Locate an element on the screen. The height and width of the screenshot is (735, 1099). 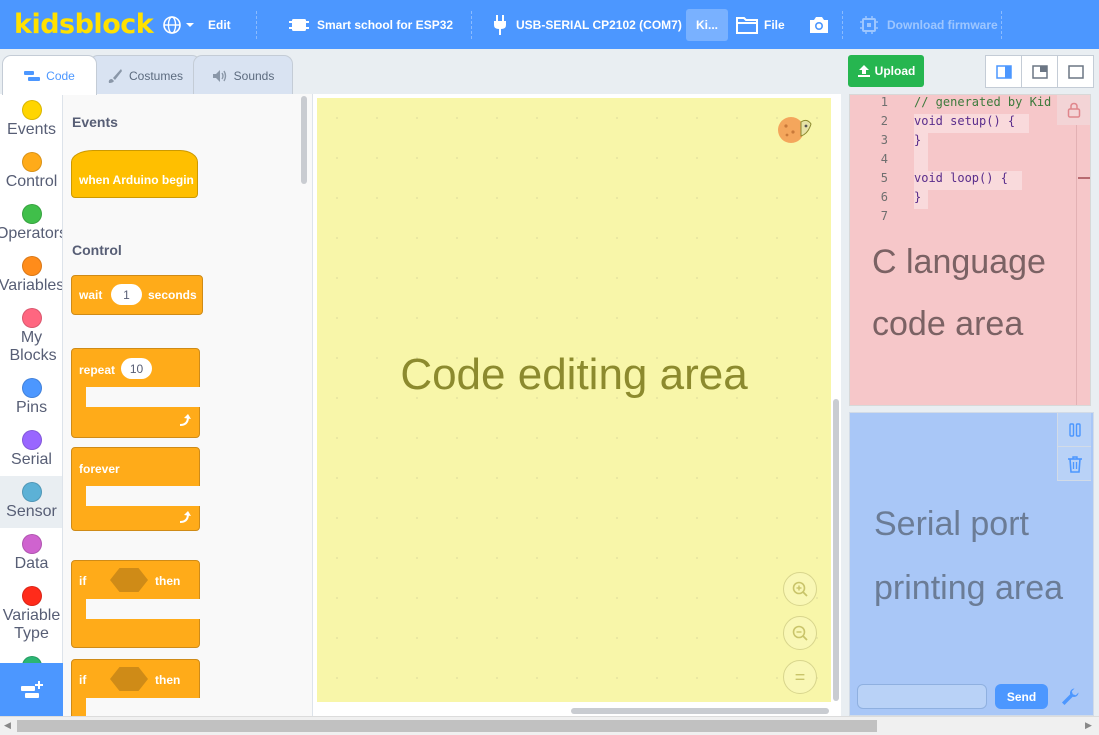
upload-button: Upload is located at coordinates (886, 71).